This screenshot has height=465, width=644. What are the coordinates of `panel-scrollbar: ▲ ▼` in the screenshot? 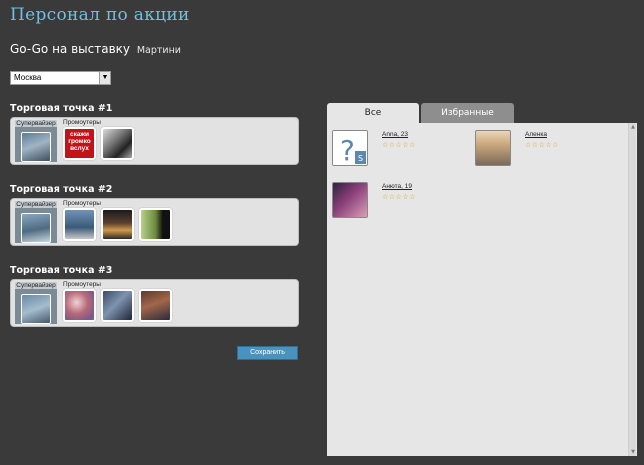 It's located at (632, 289).